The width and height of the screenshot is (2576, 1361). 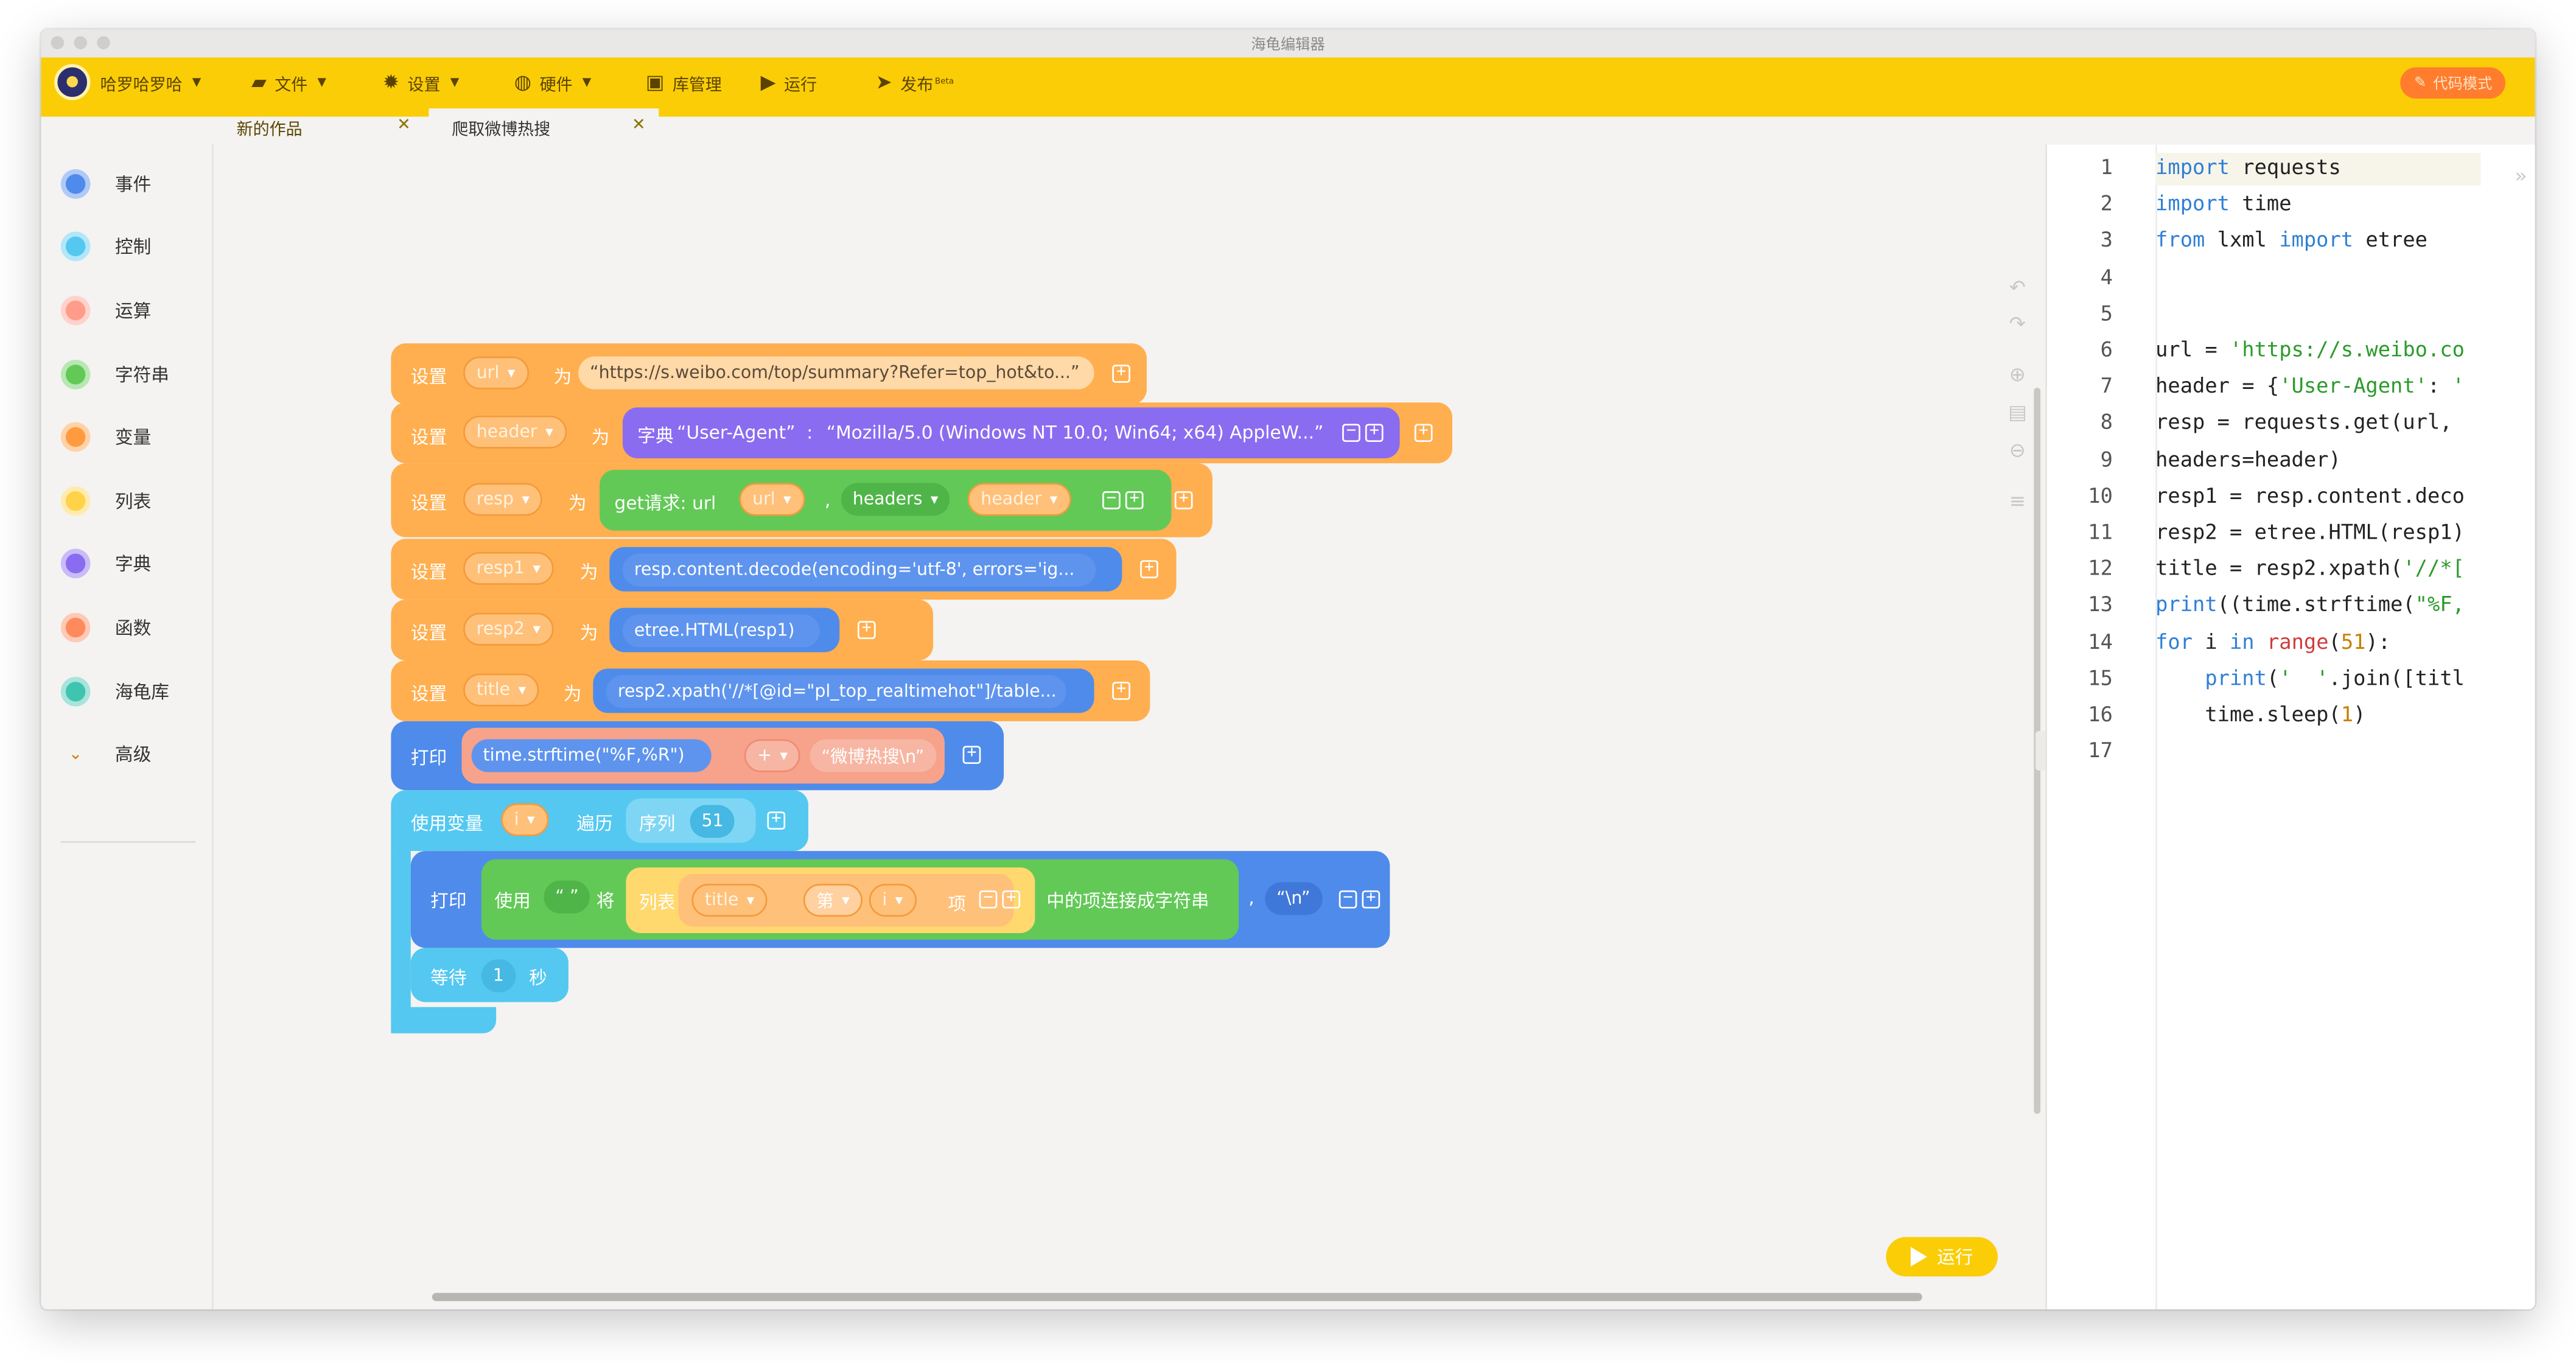 What do you see at coordinates (591, 755) in the screenshot?
I see `expression-input: time.strftime("%F,%R")` at bounding box center [591, 755].